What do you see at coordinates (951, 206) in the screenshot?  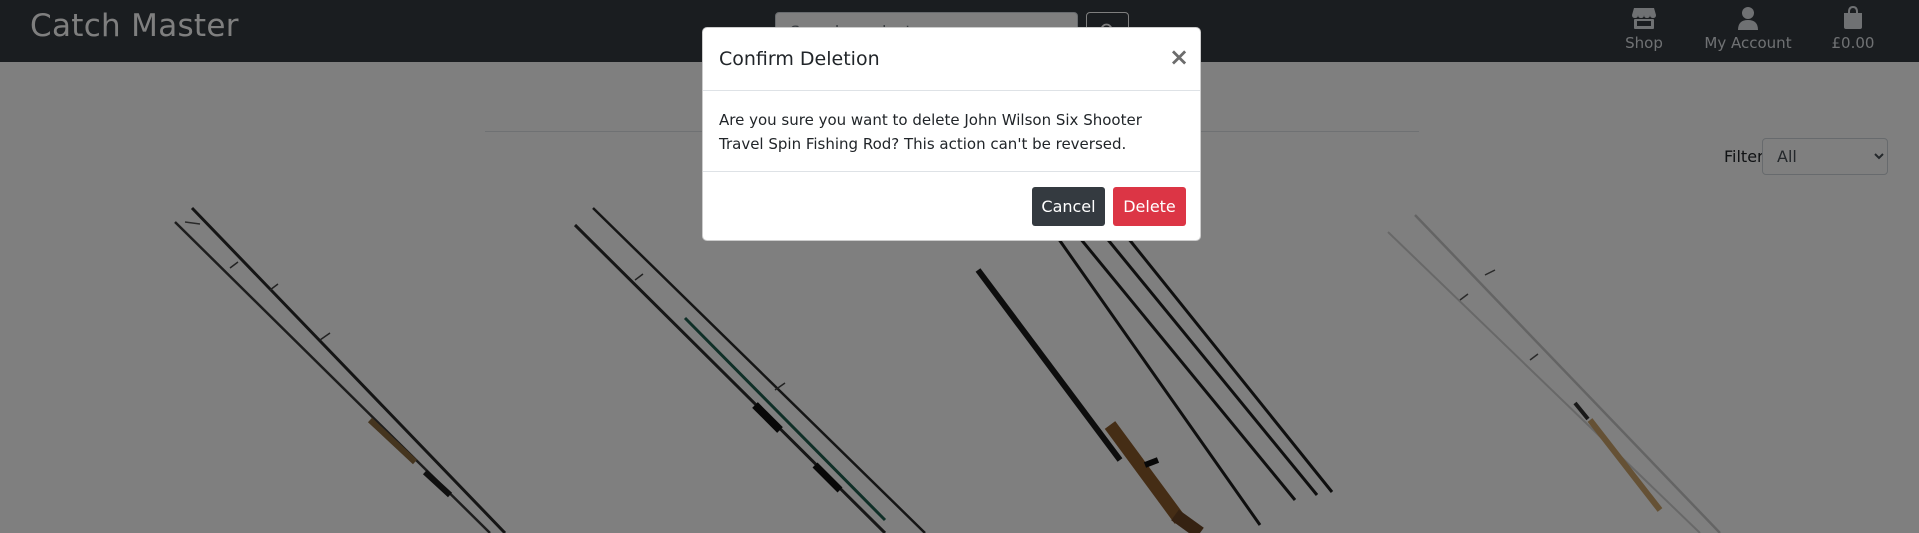 I see `modal-footer: Cancel Delete` at bounding box center [951, 206].